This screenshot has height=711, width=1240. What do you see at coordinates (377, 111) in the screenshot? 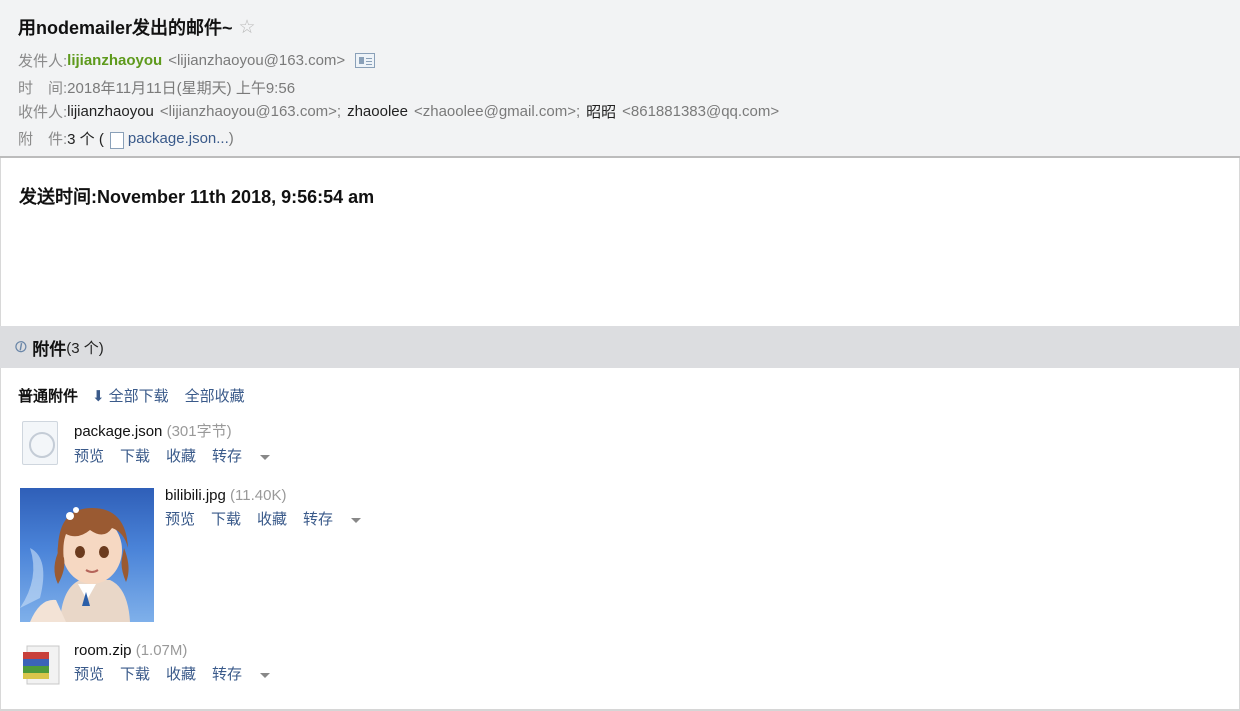
I see `recipient-name: zhaoolee` at bounding box center [377, 111].